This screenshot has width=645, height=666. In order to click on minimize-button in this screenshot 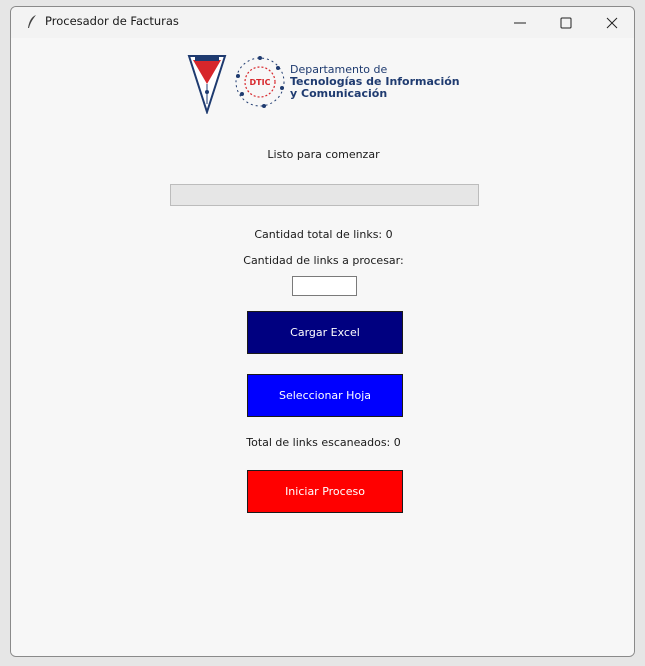, I will do `click(520, 22)`.